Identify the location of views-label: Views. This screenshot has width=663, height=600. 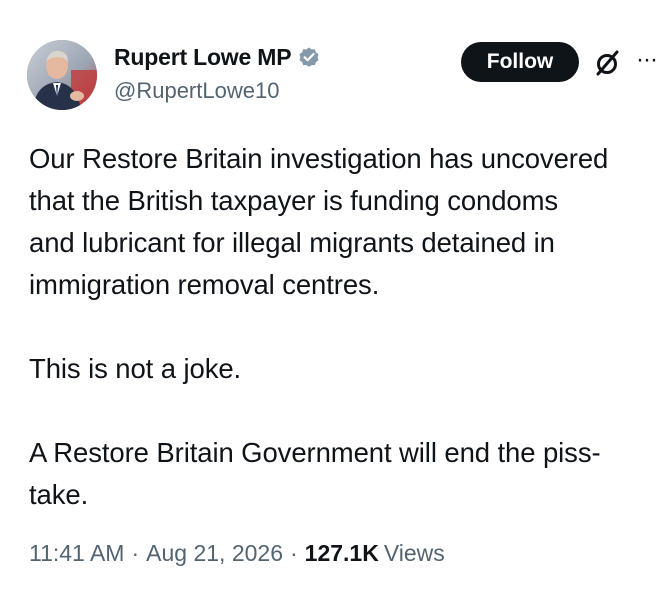
(414, 553).